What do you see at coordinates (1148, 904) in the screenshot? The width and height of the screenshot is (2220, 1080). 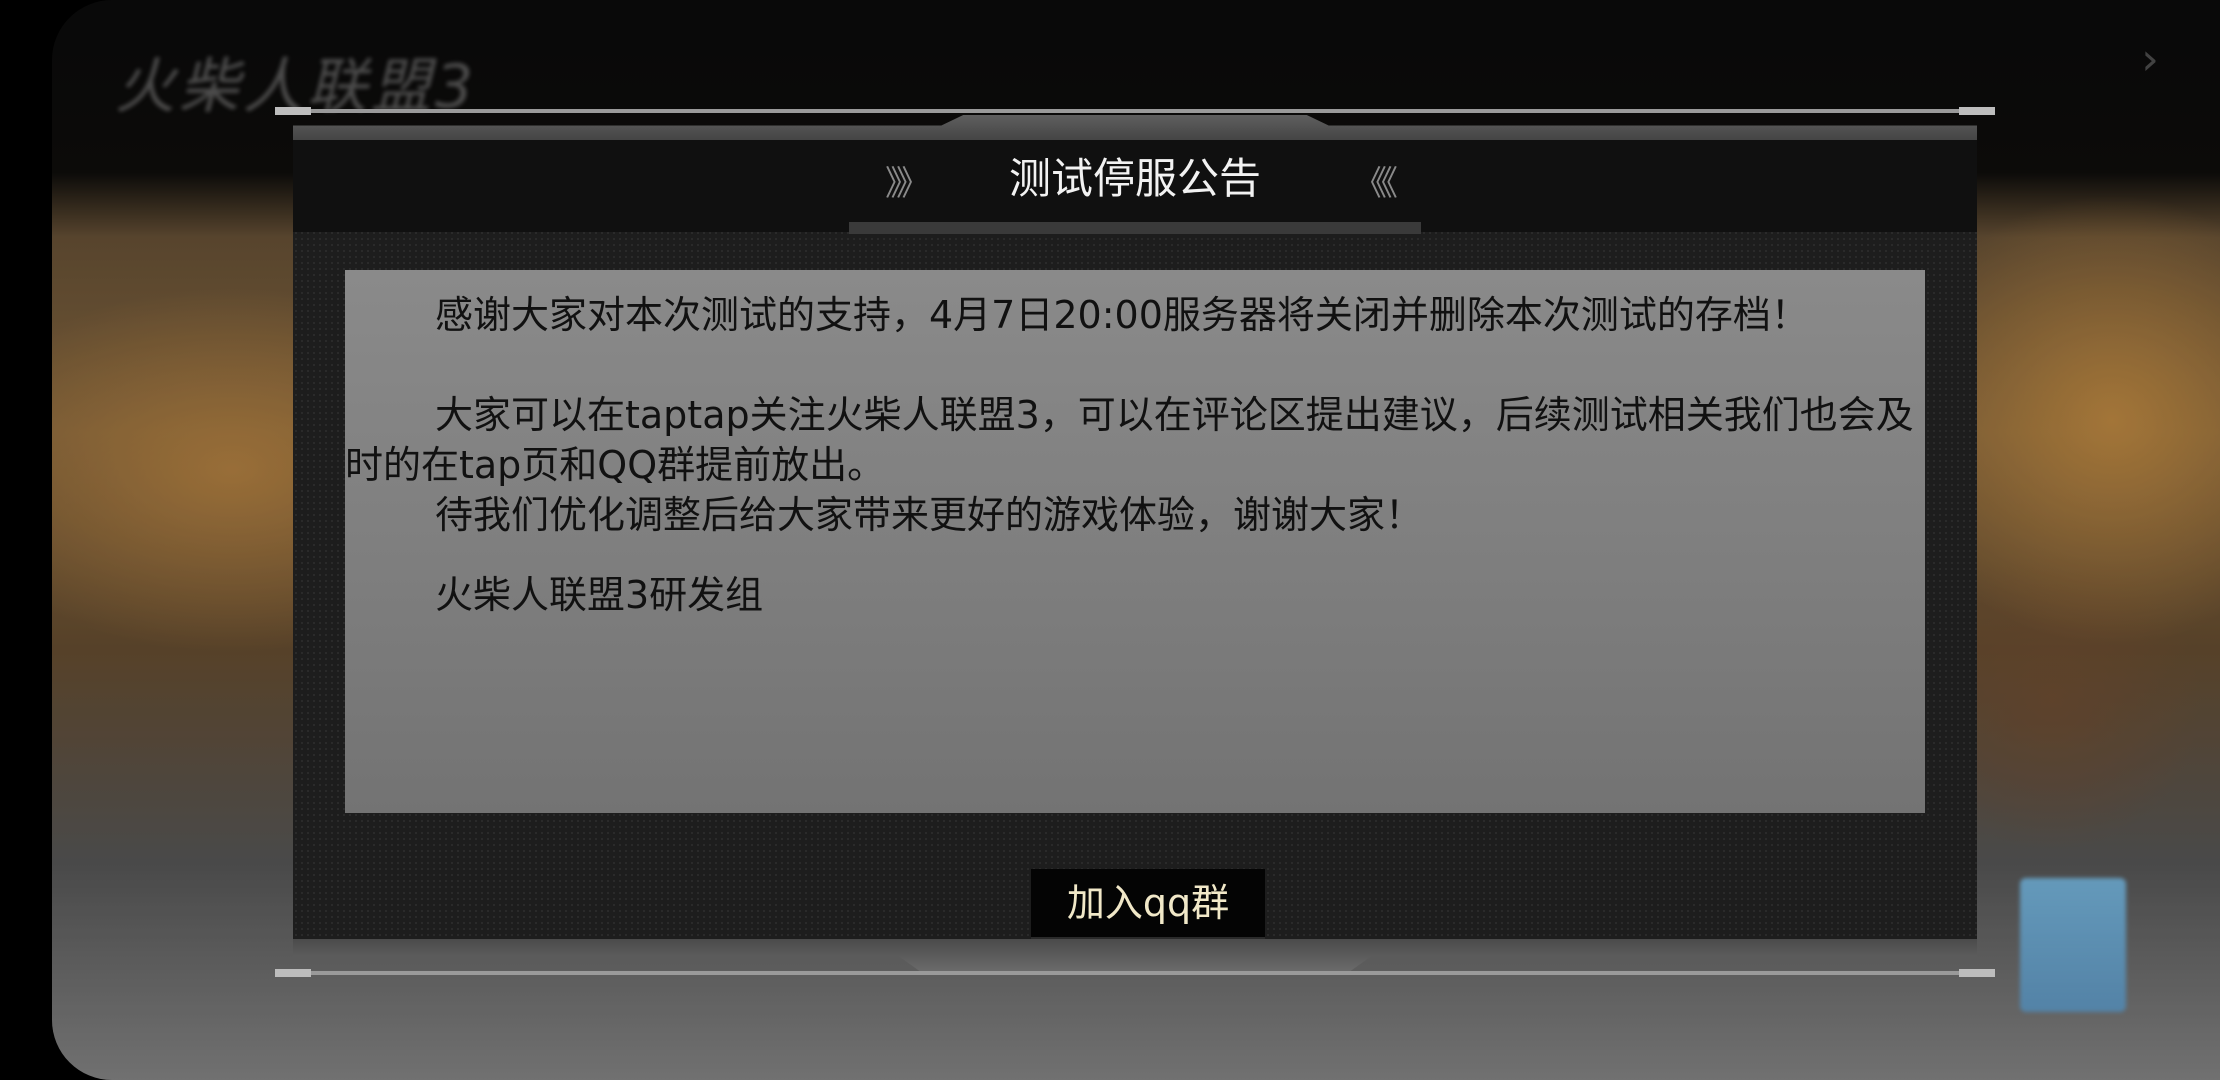 I see `join-qq-group-button: 加入qq群` at bounding box center [1148, 904].